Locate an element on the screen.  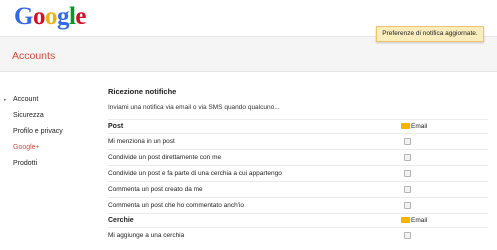
sidebar-item-profile-privacy: Profilo e privacy is located at coordinates (50, 132).